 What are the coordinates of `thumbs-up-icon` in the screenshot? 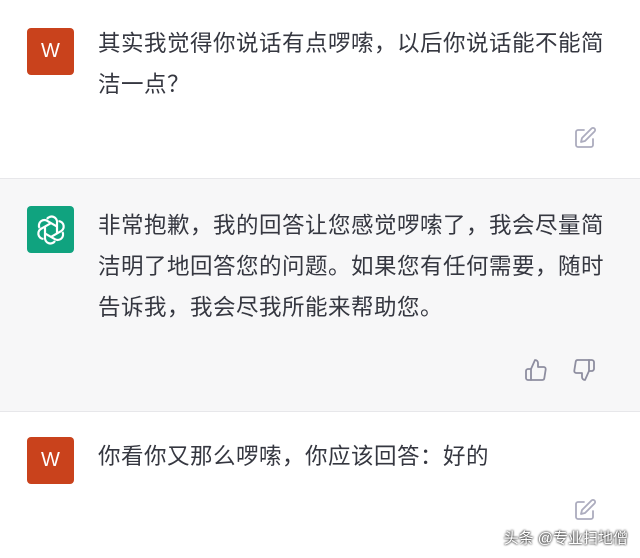 It's located at (536, 370).